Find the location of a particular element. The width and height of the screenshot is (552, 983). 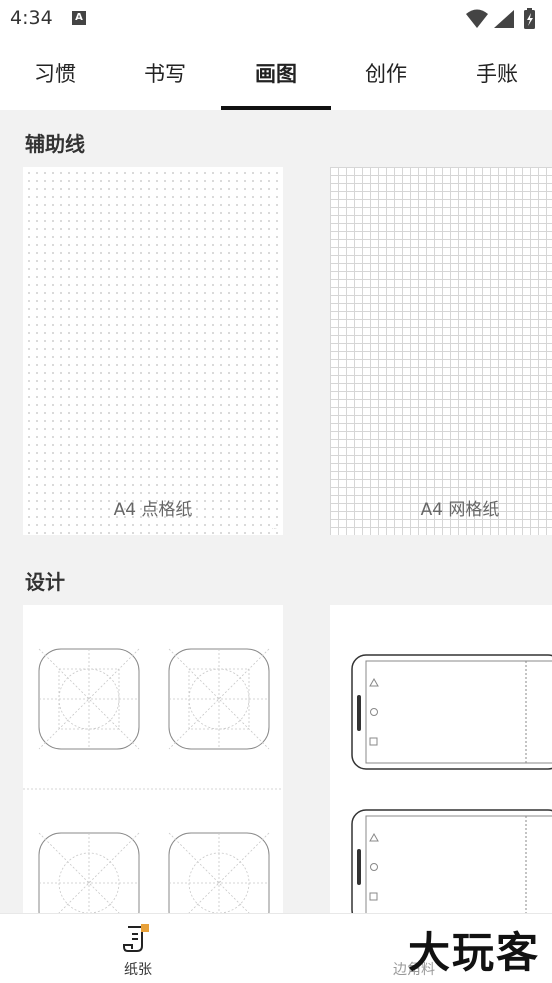

tab-creation: 创作 is located at coordinates (386, 74).